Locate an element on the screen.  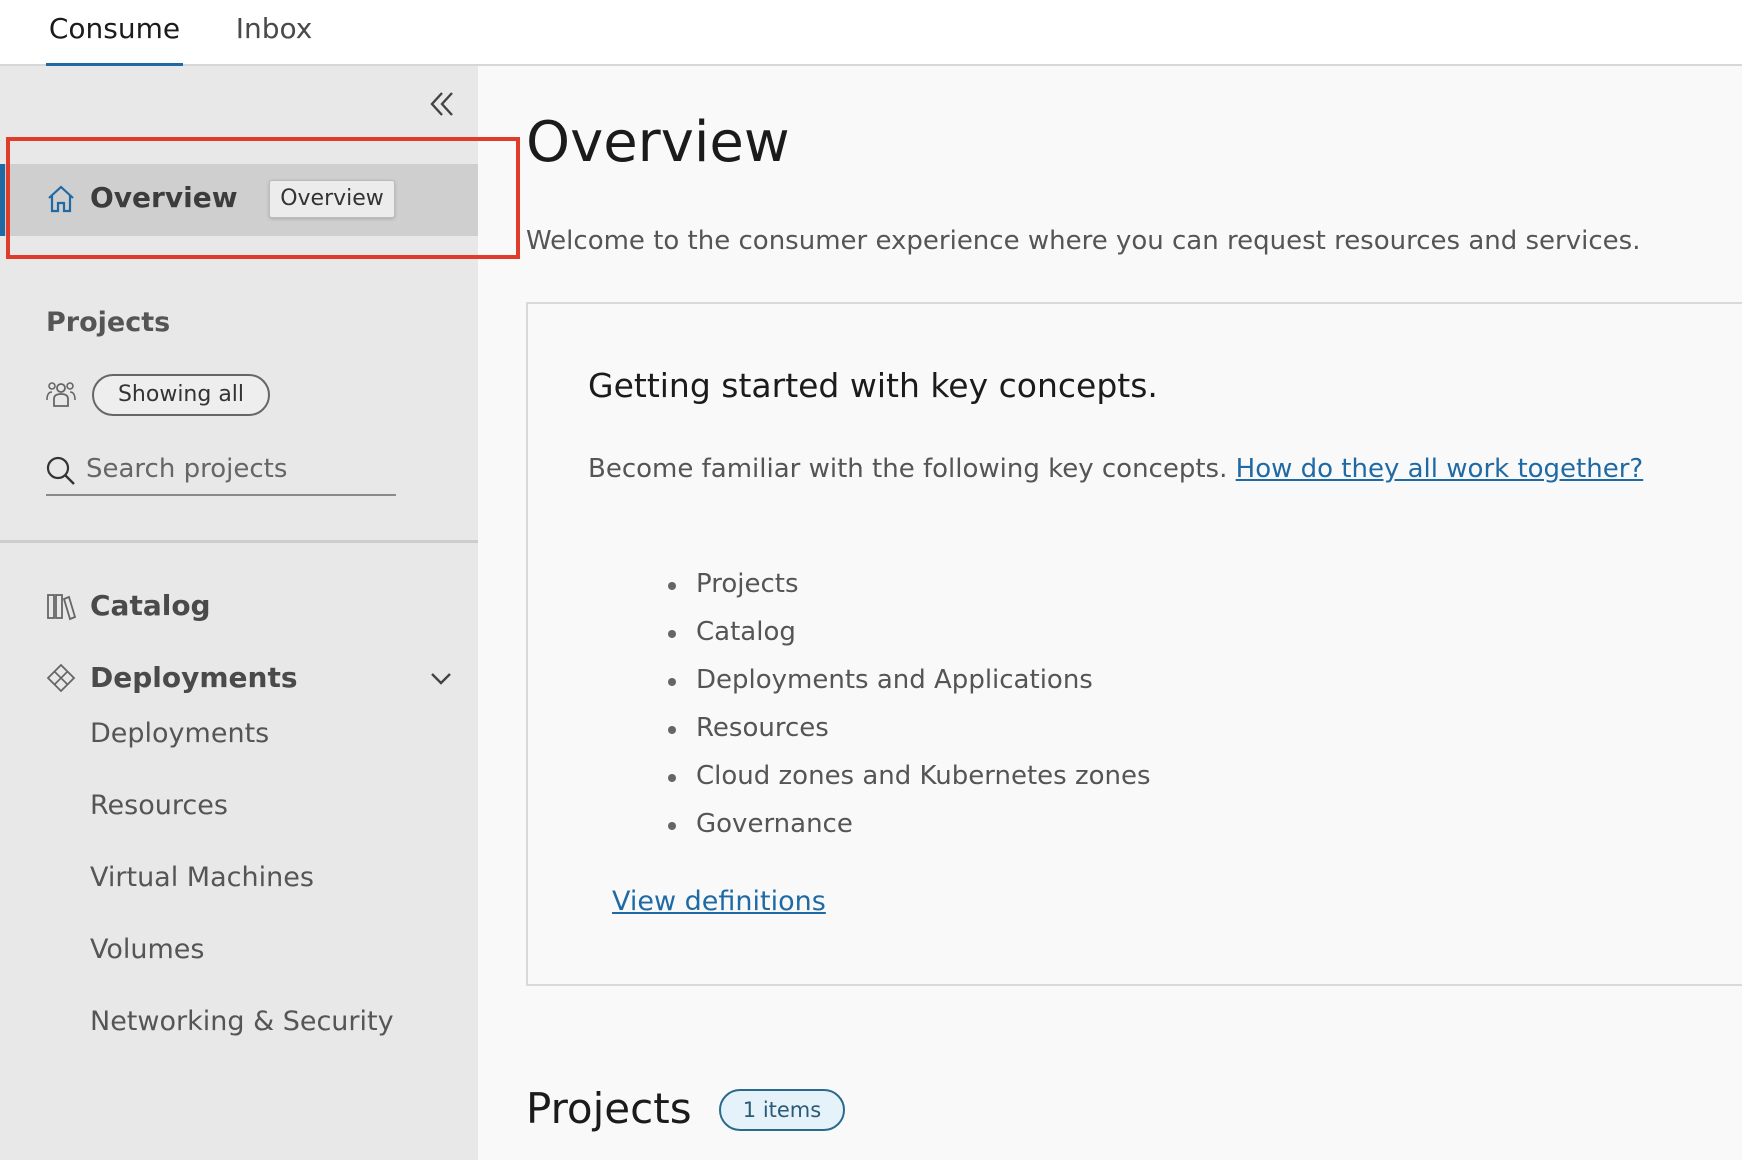
sidebar-divider is located at coordinates (239, 541).